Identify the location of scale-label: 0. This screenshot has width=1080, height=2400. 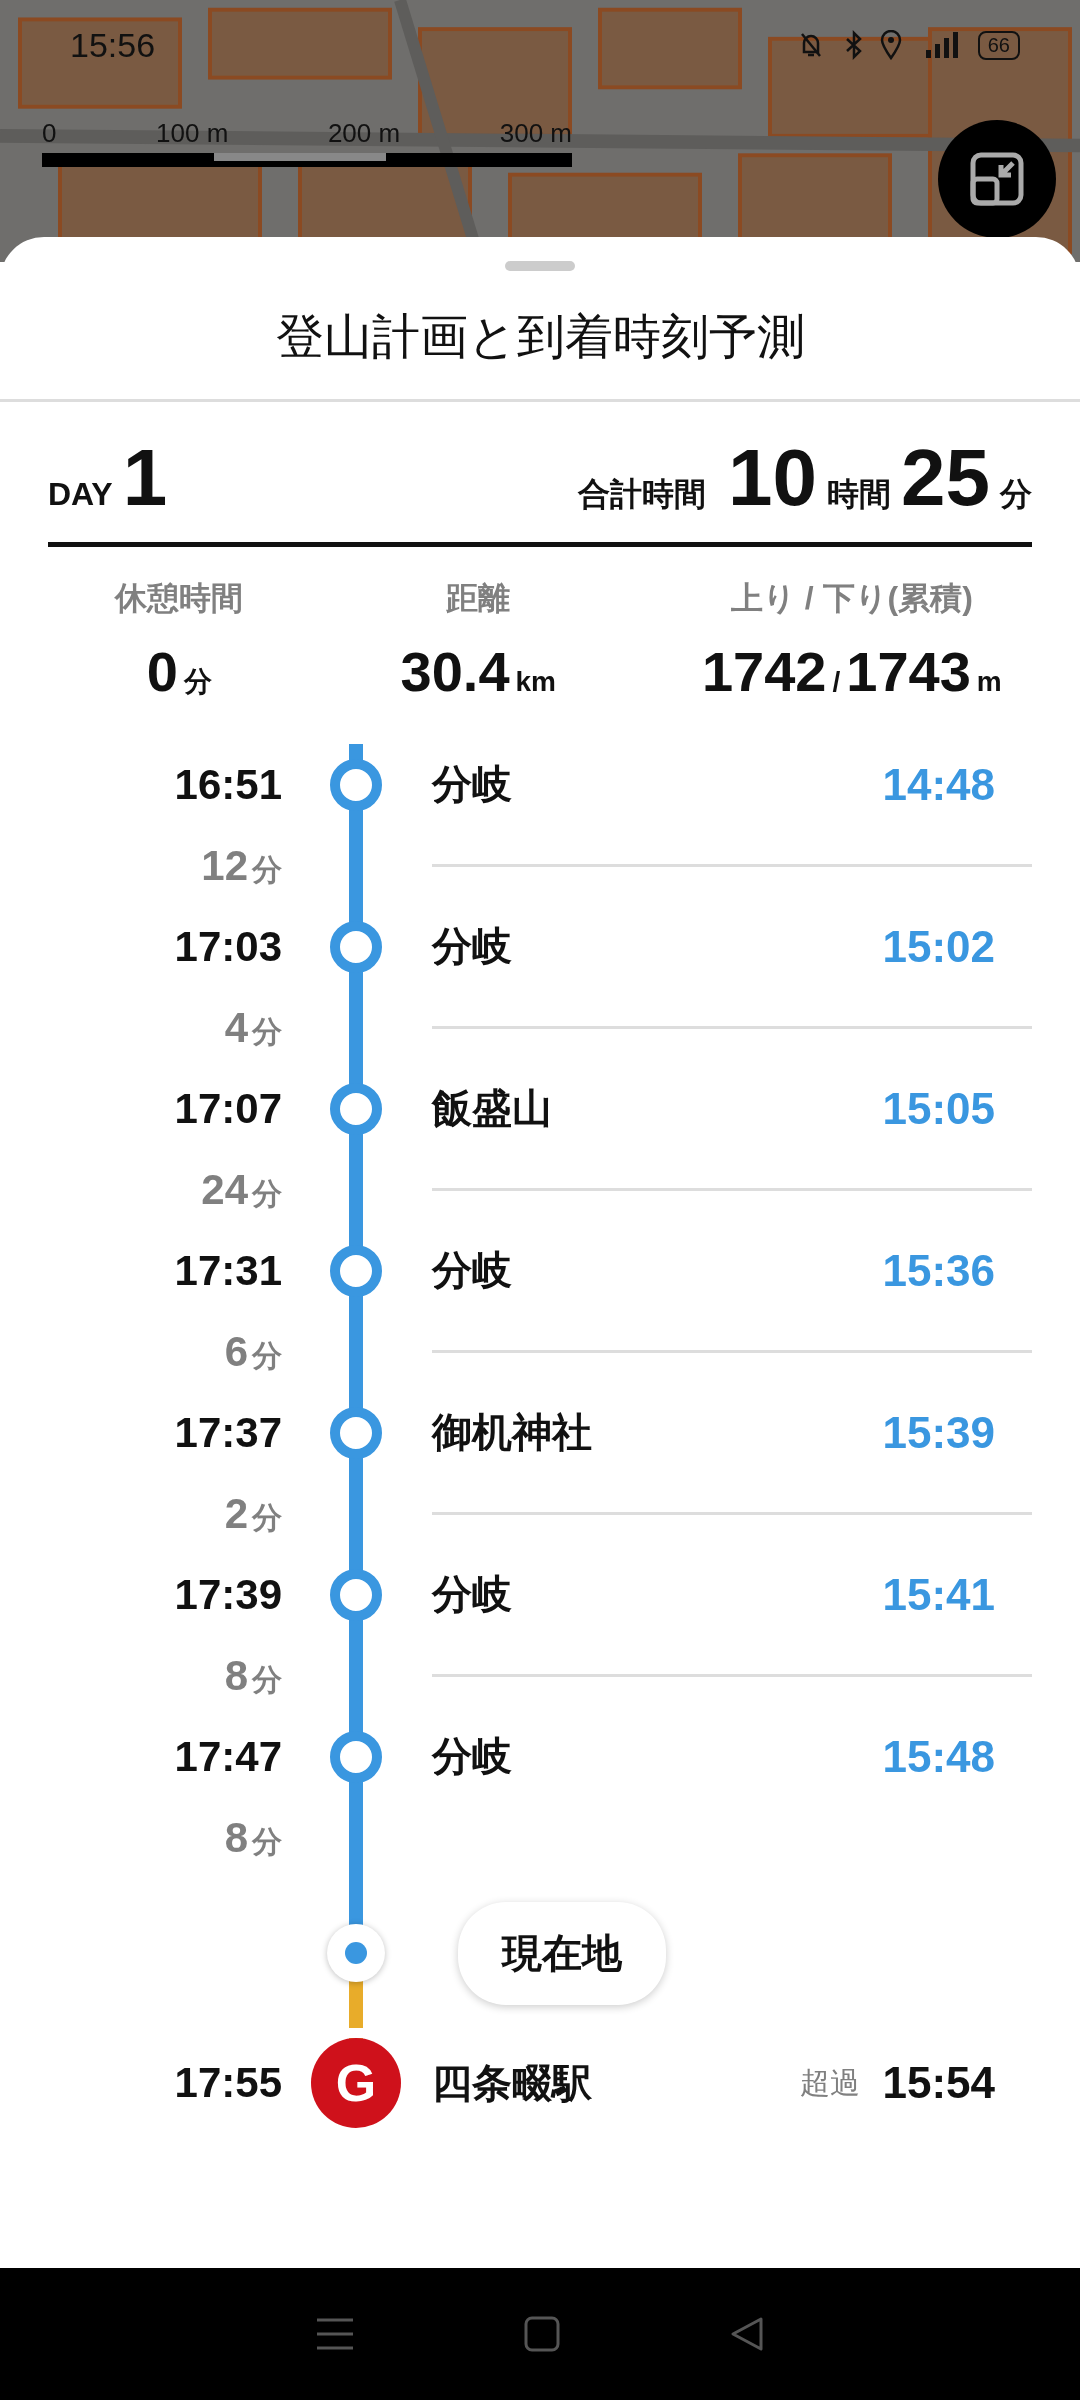
(49, 133).